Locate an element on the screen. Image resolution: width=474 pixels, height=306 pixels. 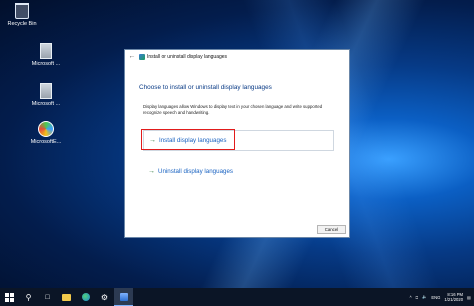
disc-icon is located at coordinates (46, 129).